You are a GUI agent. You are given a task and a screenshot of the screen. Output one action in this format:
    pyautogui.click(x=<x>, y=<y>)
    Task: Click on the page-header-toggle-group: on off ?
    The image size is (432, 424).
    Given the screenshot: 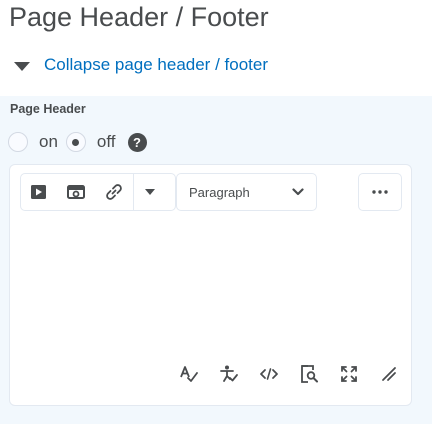 What is the action you would take?
    pyautogui.click(x=77, y=142)
    